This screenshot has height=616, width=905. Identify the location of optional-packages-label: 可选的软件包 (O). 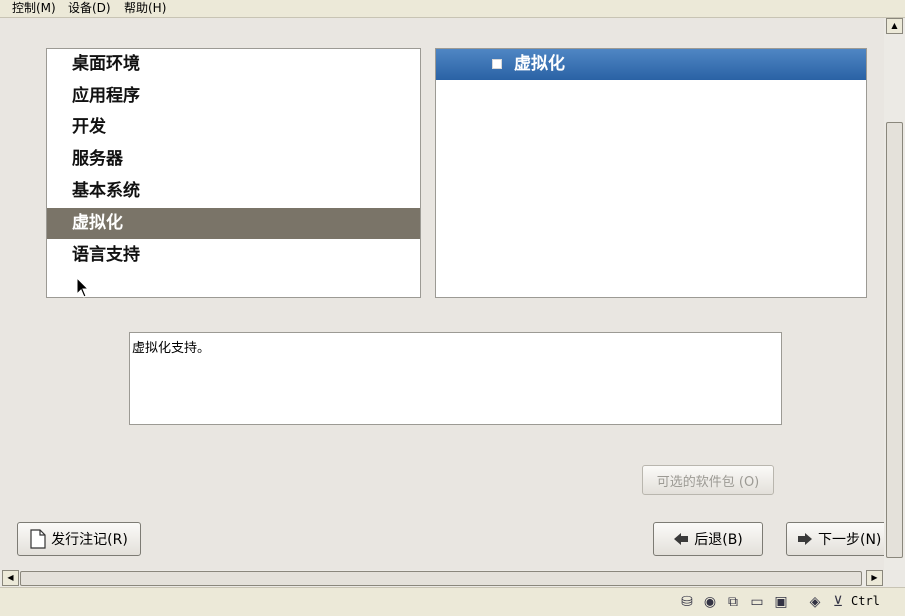
(708, 482).